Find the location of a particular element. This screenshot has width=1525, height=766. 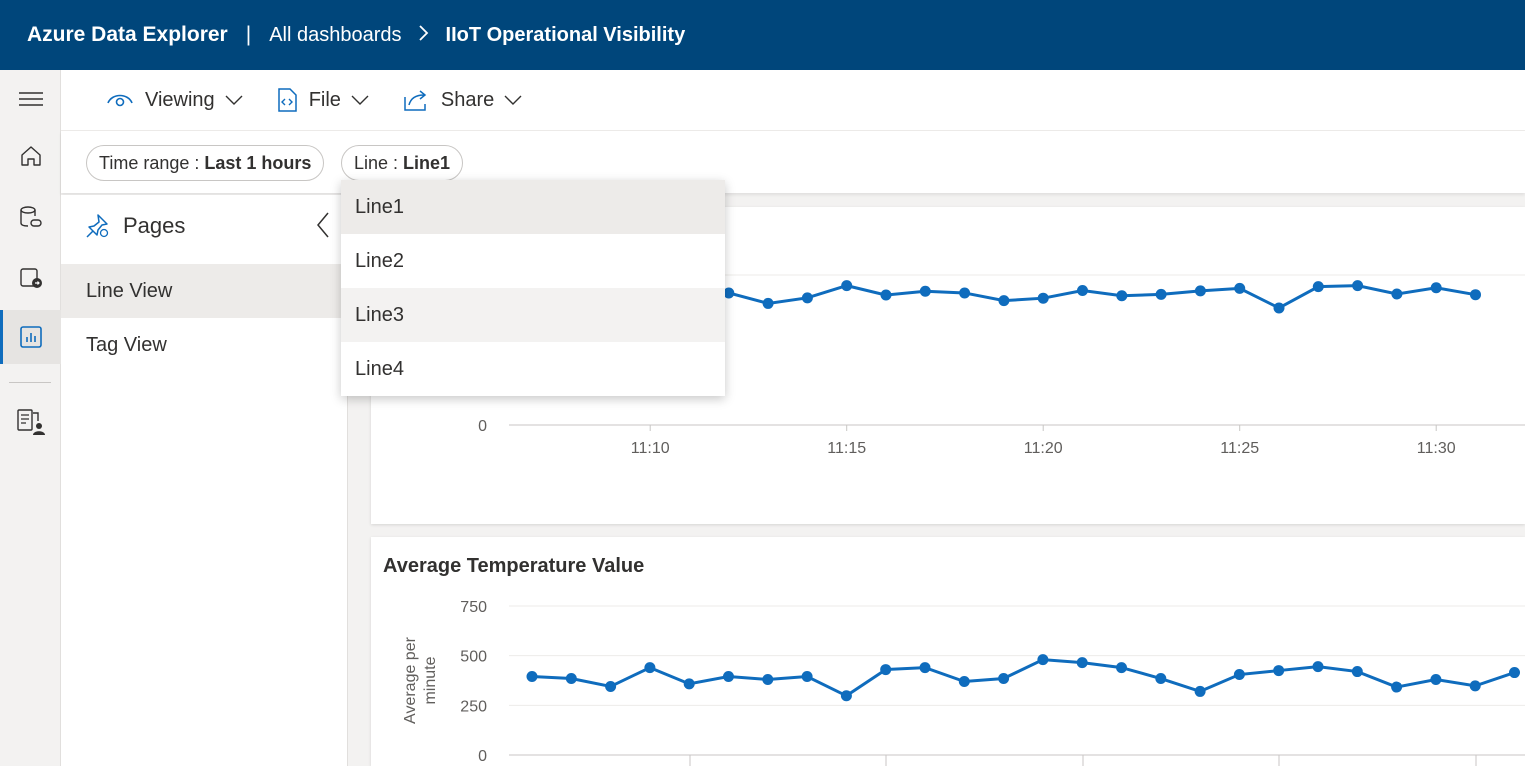

dropdown-option-line3: Line3 is located at coordinates (533, 315).